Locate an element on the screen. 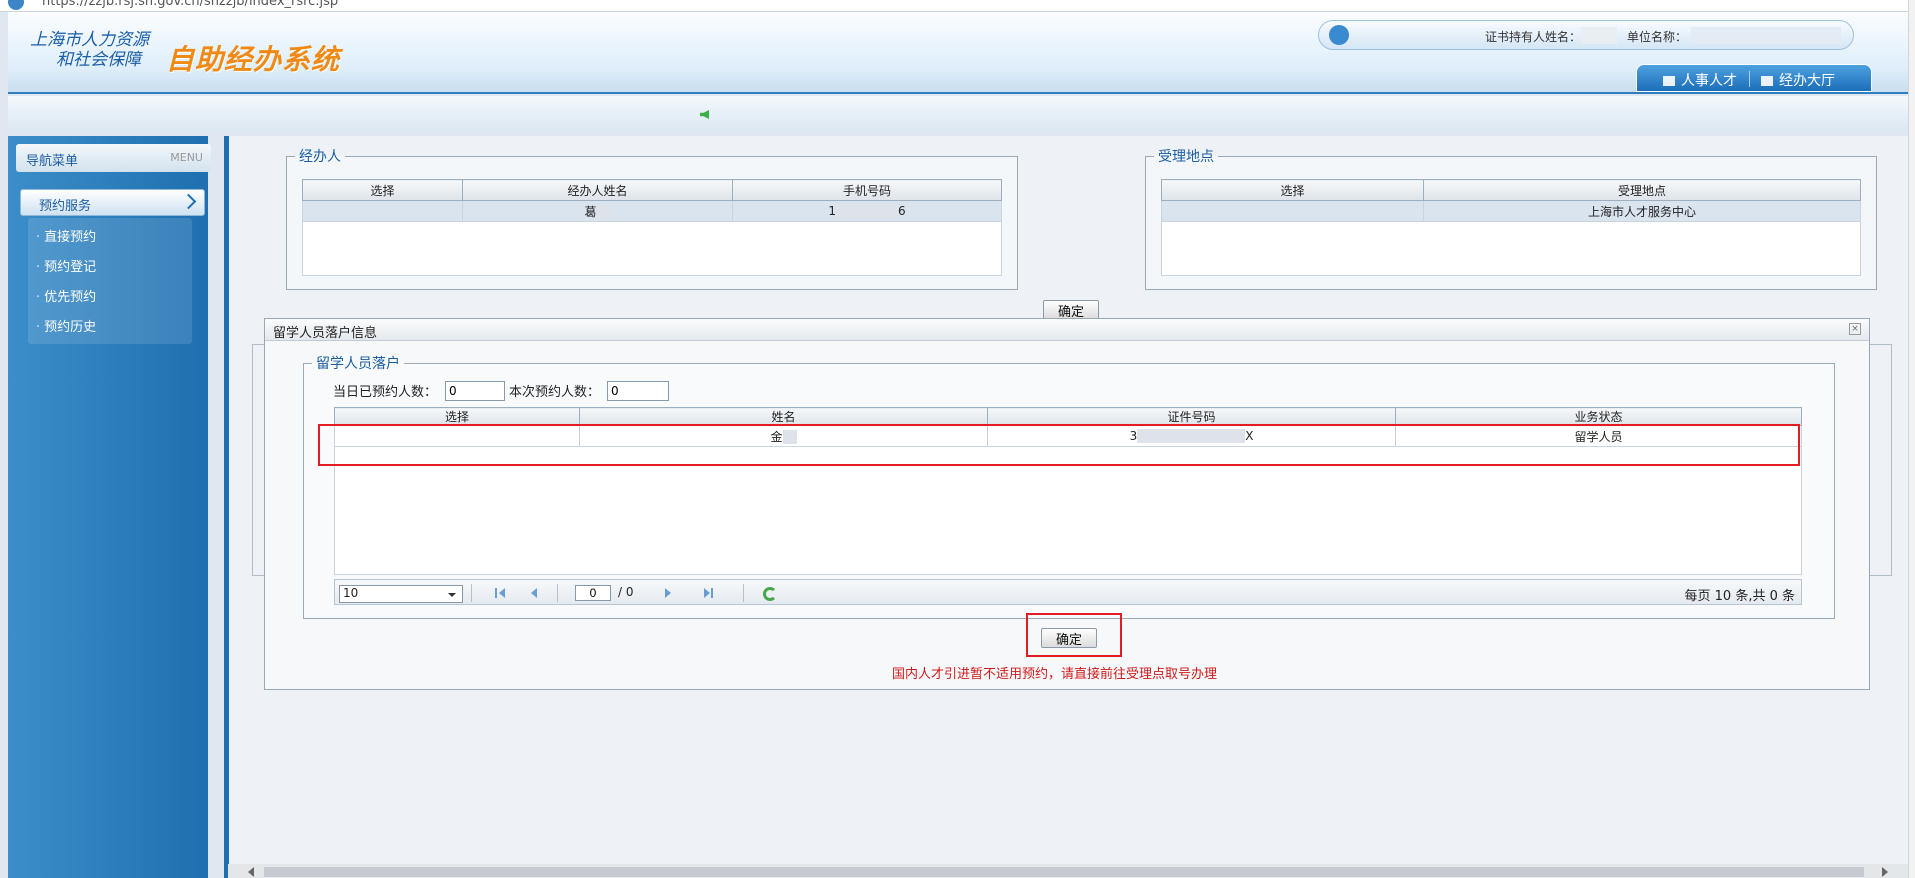 The width and height of the screenshot is (1915, 878). vertical-scrollbar is located at coordinates (1911, 439).